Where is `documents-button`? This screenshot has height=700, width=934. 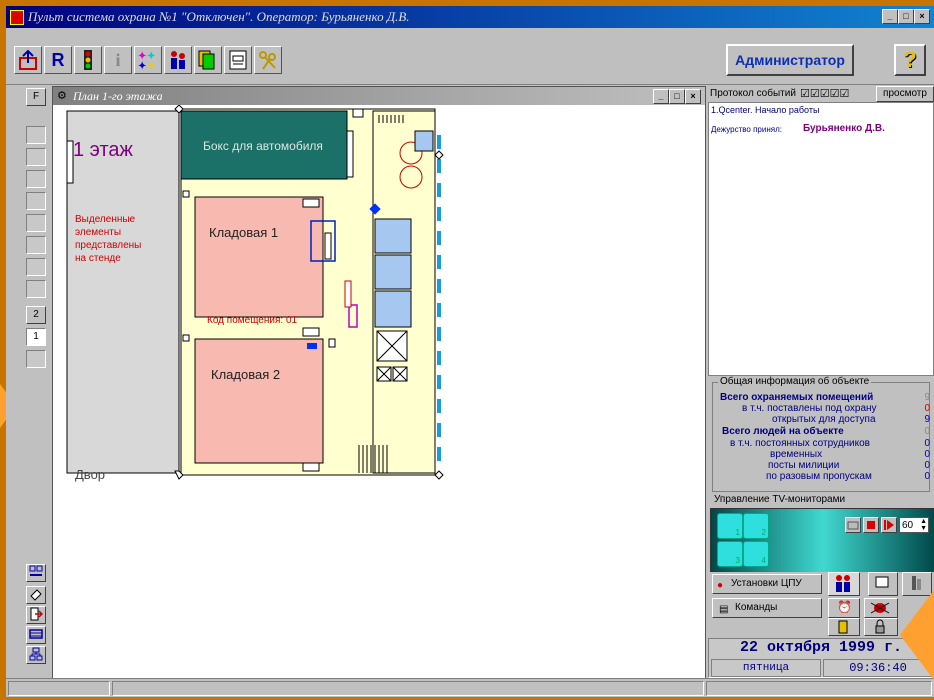 documents-button is located at coordinates (208, 60).